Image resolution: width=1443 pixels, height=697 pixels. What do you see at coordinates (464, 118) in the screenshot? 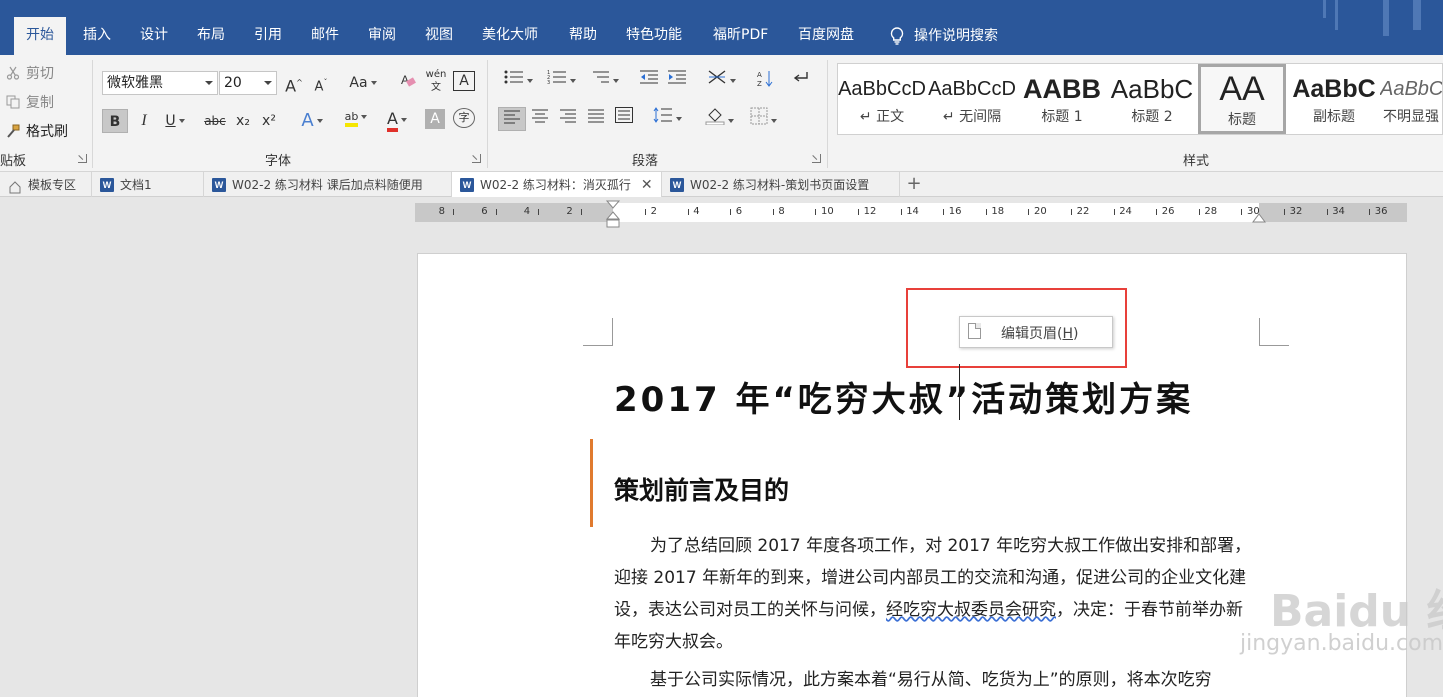
I see `enclose-characters-button: 字` at bounding box center [464, 118].